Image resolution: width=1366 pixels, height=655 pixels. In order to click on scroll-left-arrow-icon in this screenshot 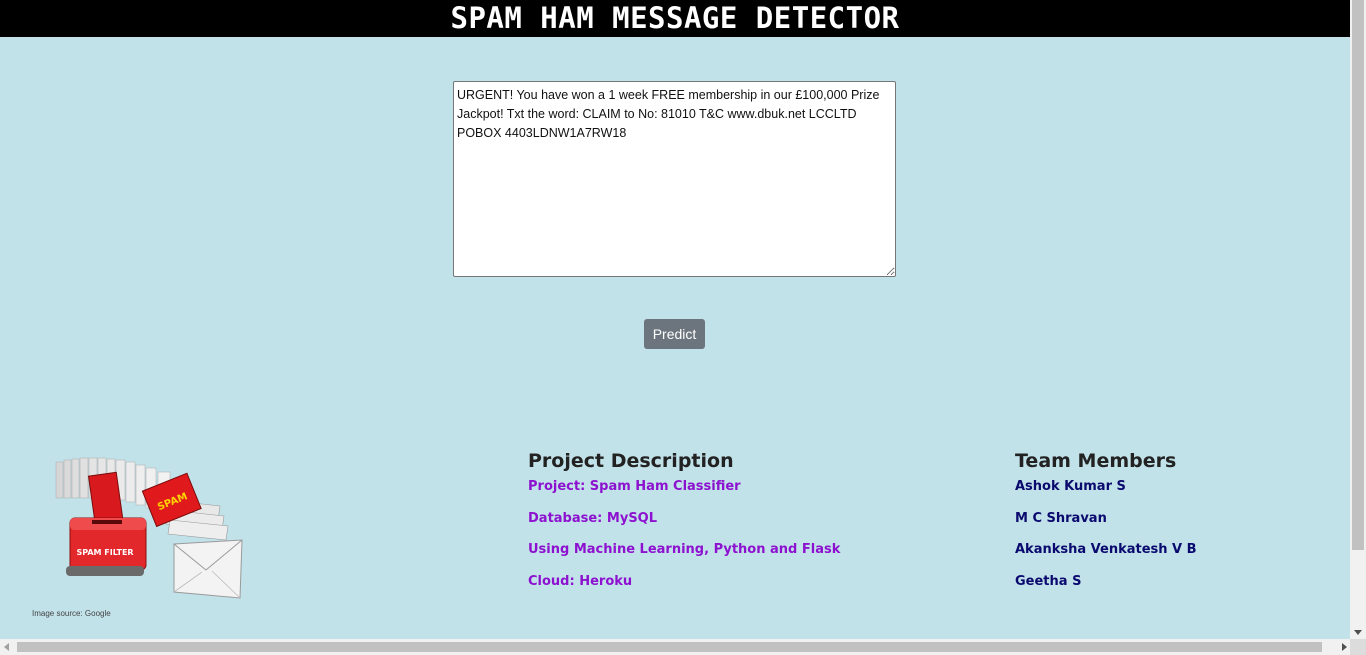, I will do `click(6, 647)`.